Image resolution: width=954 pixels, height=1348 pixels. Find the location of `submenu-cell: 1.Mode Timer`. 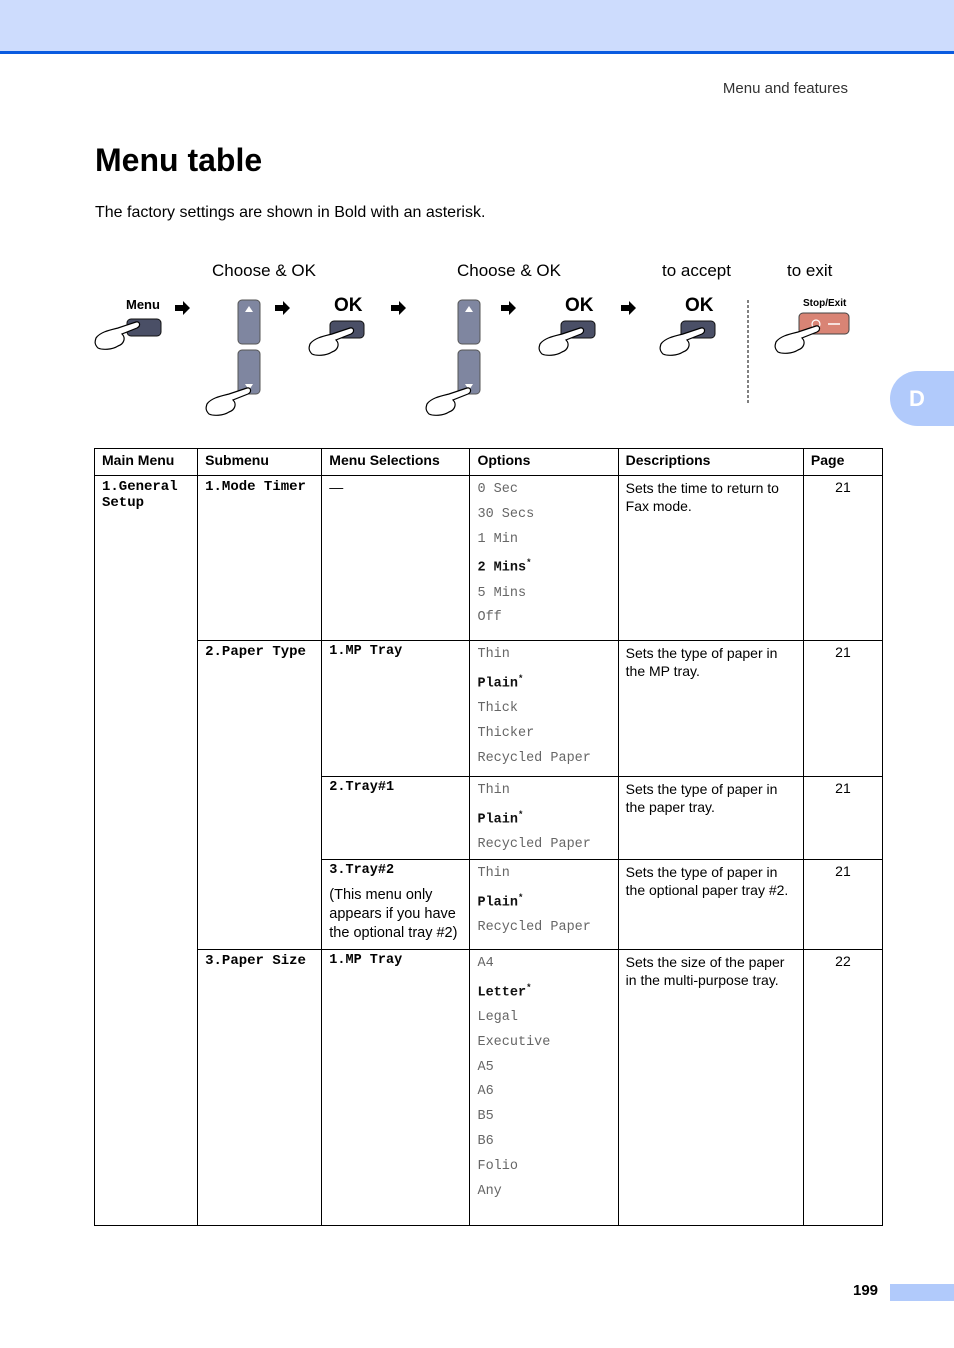

submenu-cell: 1.Mode Timer is located at coordinates (260, 558).